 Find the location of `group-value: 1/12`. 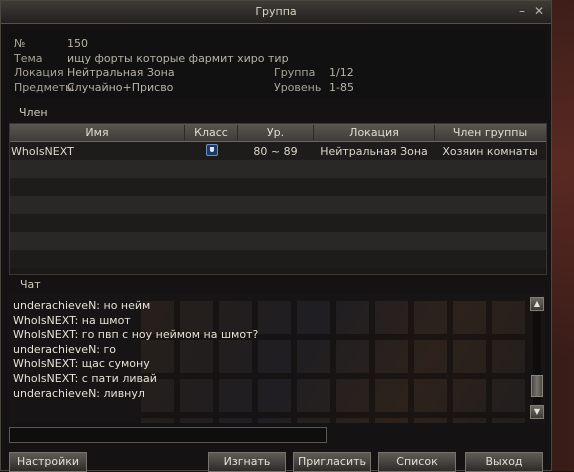

group-value: 1/12 is located at coordinates (341, 72).